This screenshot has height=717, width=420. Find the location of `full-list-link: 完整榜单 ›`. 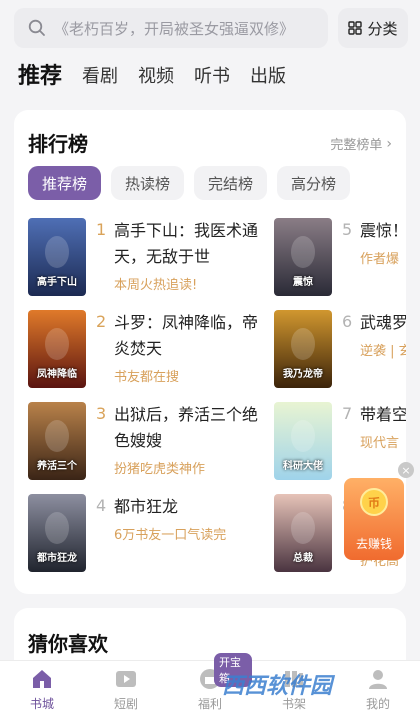

full-list-link: 完整榜单 › is located at coordinates (361, 144).